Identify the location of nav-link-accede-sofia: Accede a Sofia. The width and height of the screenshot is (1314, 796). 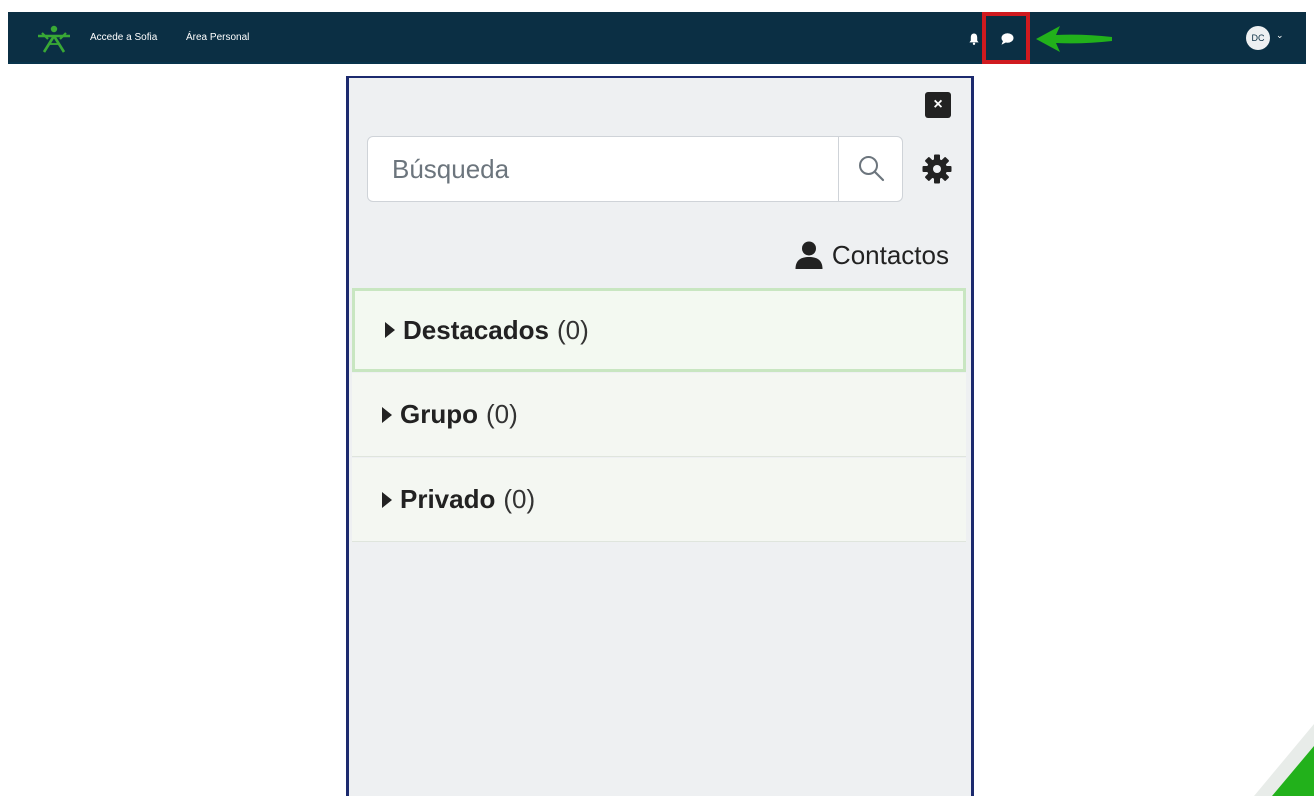
(123, 38).